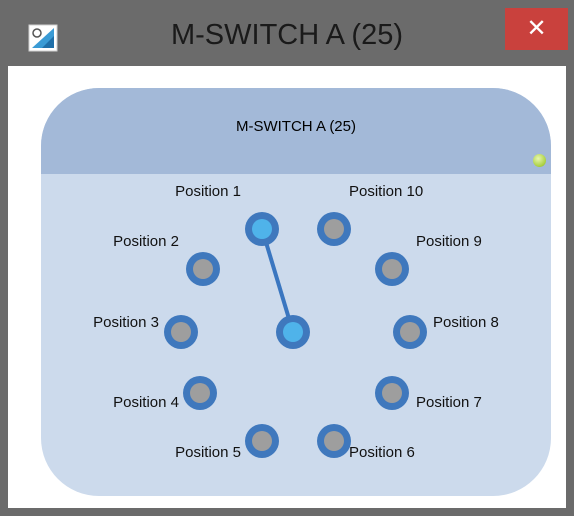  Describe the element at coordinates (146, 241) in the screenshot. I see `position-2-label: Position 2` at that location.